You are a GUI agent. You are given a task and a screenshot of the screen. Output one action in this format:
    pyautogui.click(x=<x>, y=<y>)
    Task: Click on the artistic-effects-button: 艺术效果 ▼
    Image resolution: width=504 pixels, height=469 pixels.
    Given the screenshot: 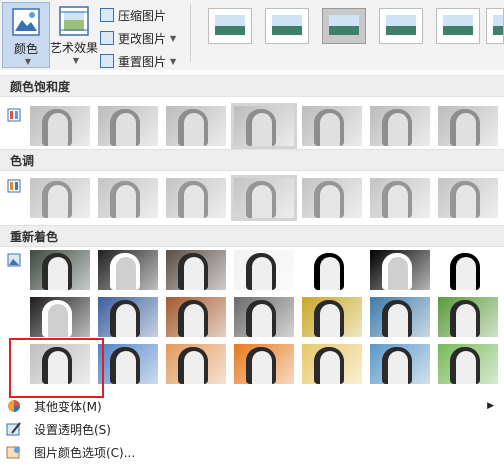 What is the action you would take?
    pyautogui.click(x=74, y=34)
    